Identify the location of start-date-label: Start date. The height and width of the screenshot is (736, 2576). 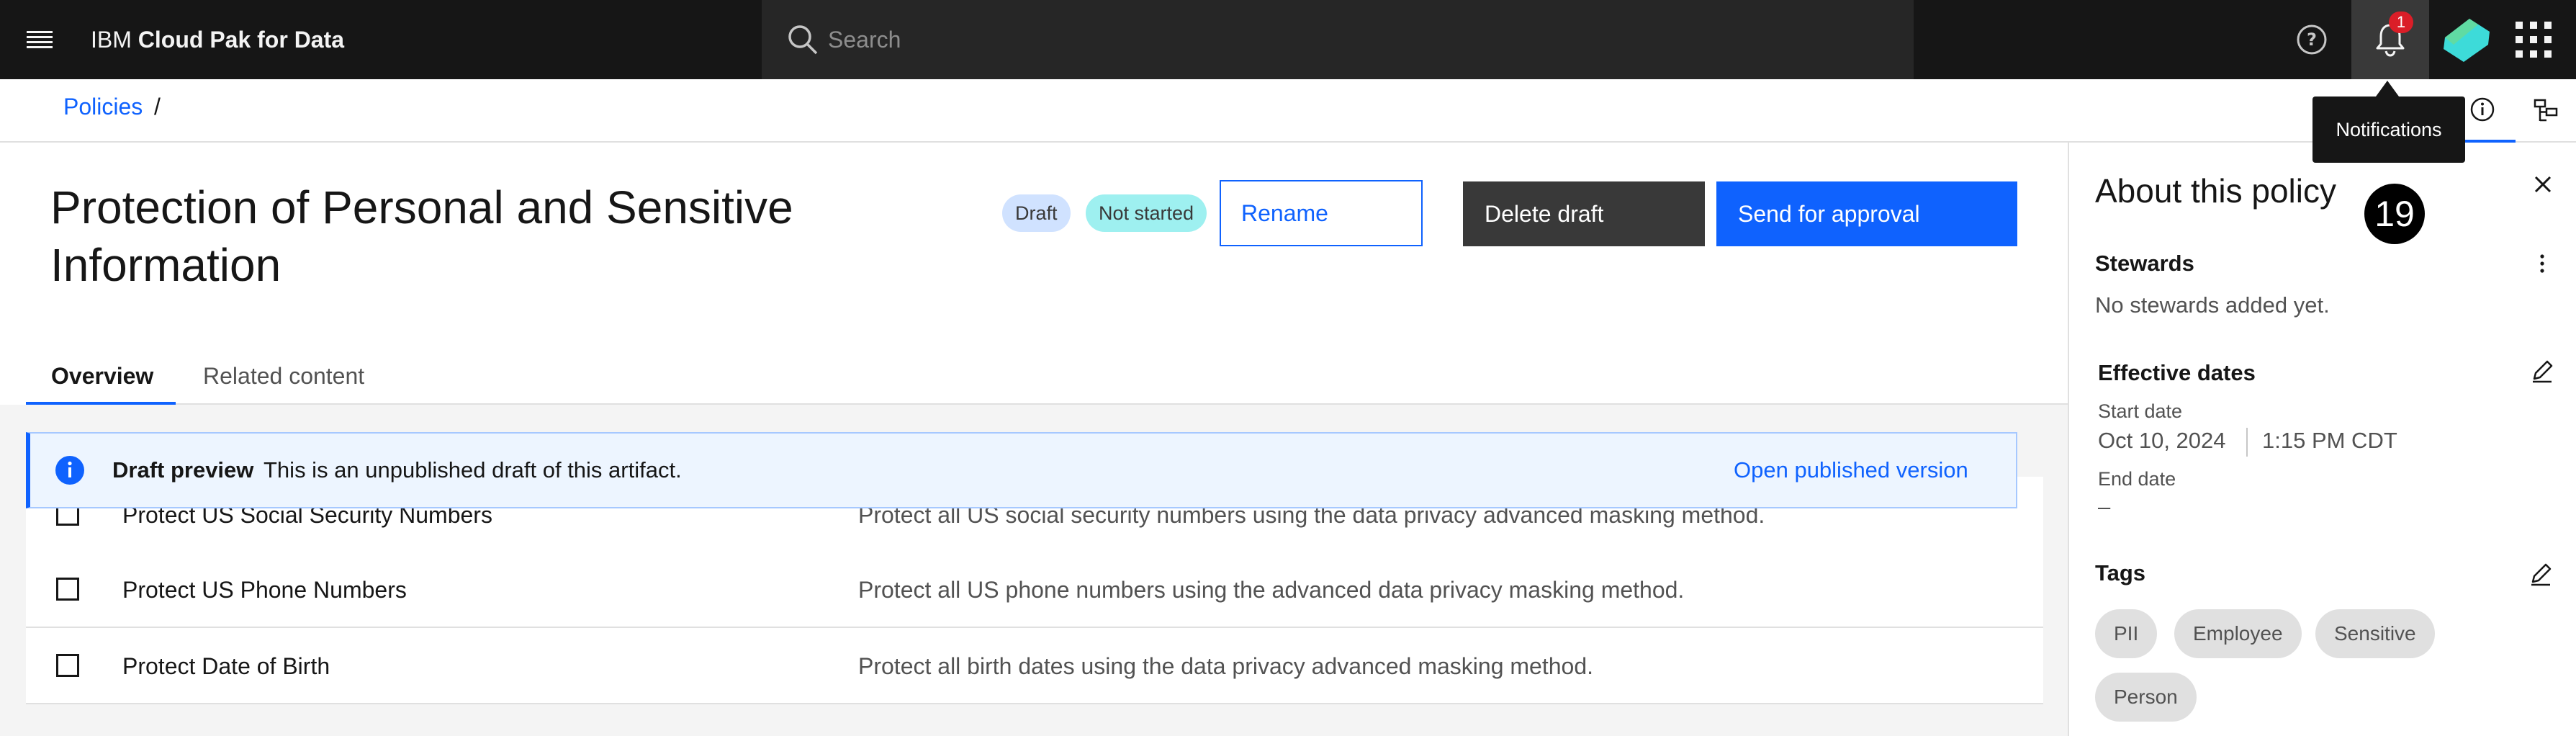
(2140, 411).